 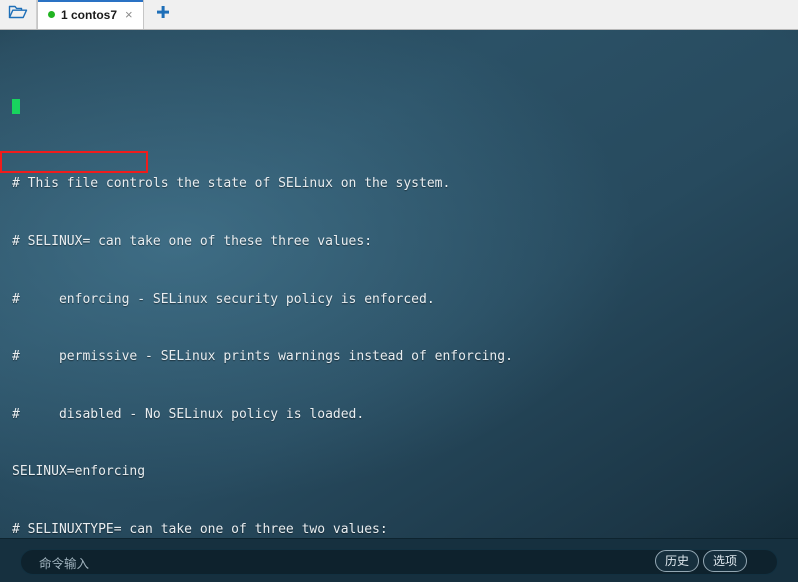 What do you see at coordinates (399, 15) in the screenshot?
I see `tab-bar: 1 contos7 ×` at bounding box center [399, 15].